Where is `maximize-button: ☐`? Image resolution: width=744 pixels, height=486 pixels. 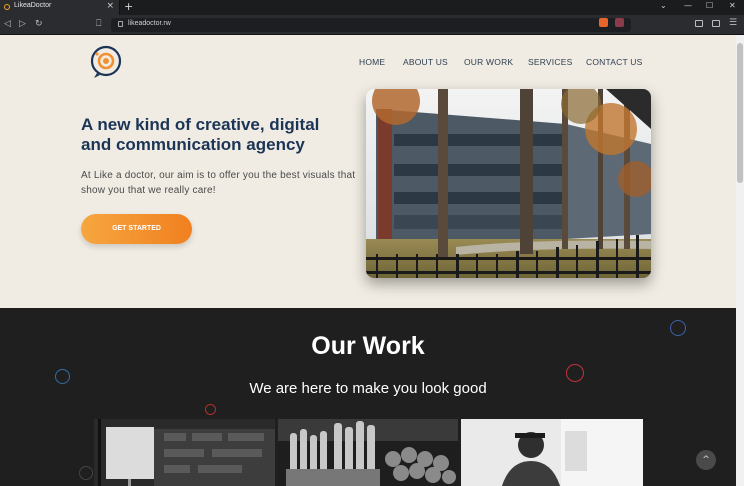 maximize-button: ☐ is located at coordinates (709, 5).